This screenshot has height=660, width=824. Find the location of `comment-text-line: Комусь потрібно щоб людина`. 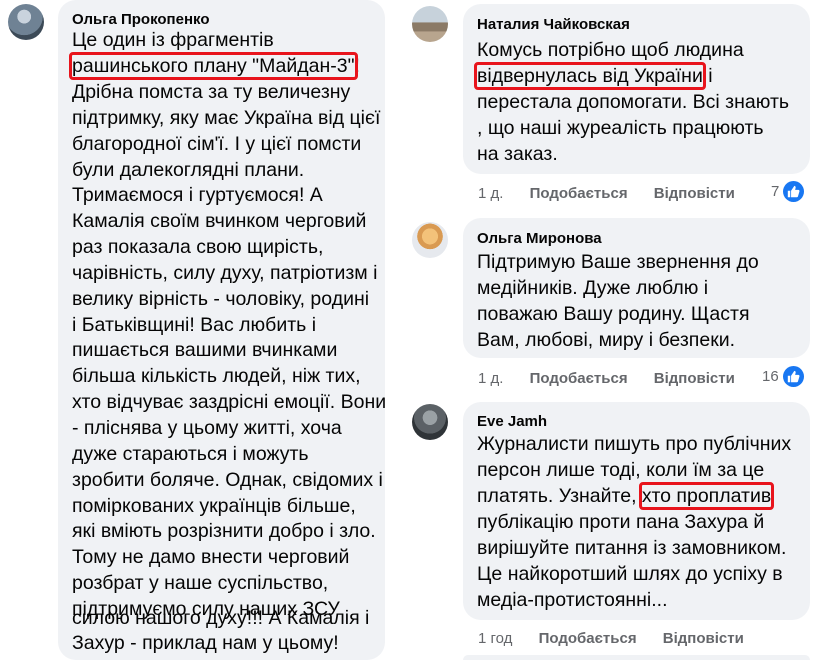

comment-text-line: Комусь потрібно щоб людина is located at coordinates (610, 50).